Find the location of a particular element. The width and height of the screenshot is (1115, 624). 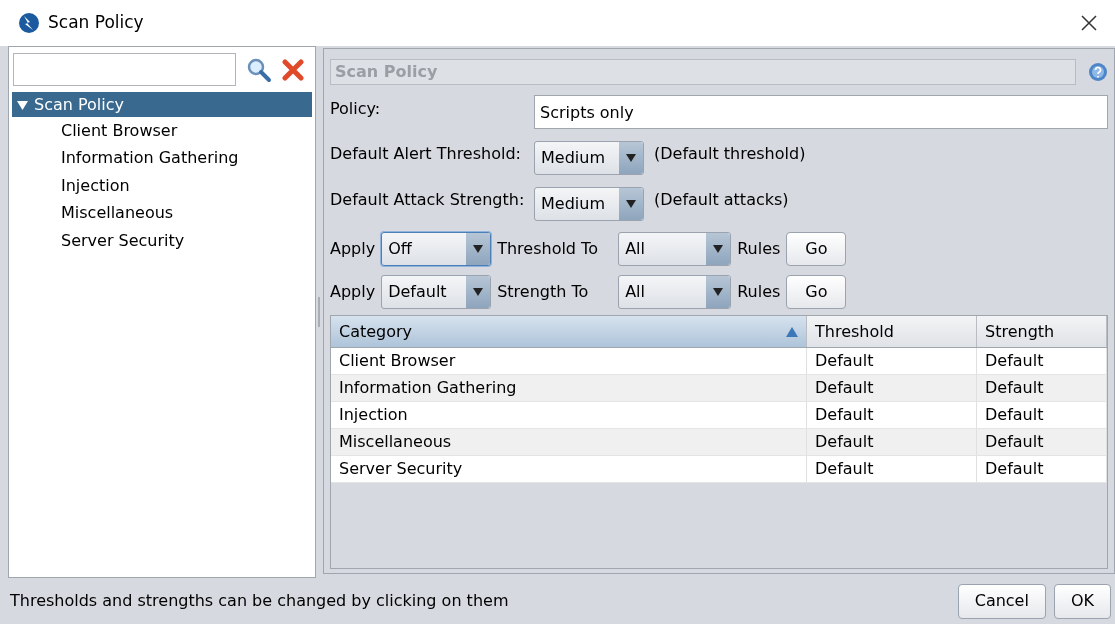

table-cell: Miscellaneous is located at coordinates (569, 442).